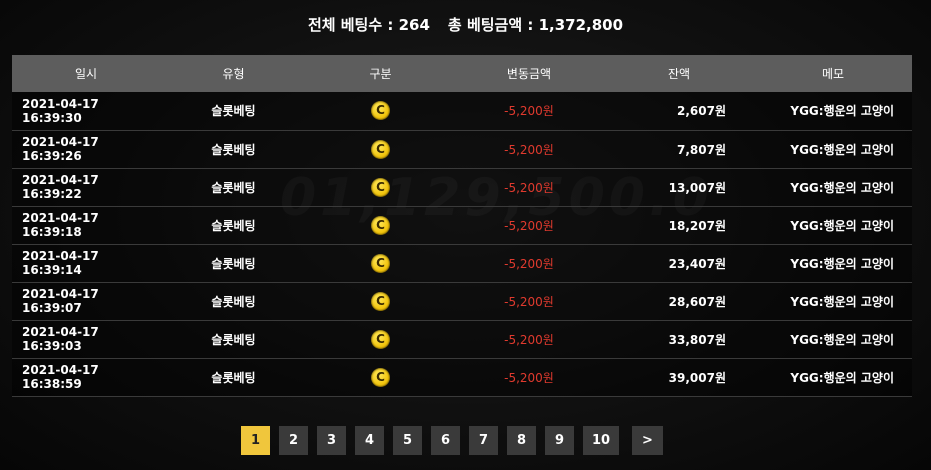  I want to click on betting-summary: 전체 베팅수 : 264 총 베팅금액 : 1,372,800, so click(465, 24).